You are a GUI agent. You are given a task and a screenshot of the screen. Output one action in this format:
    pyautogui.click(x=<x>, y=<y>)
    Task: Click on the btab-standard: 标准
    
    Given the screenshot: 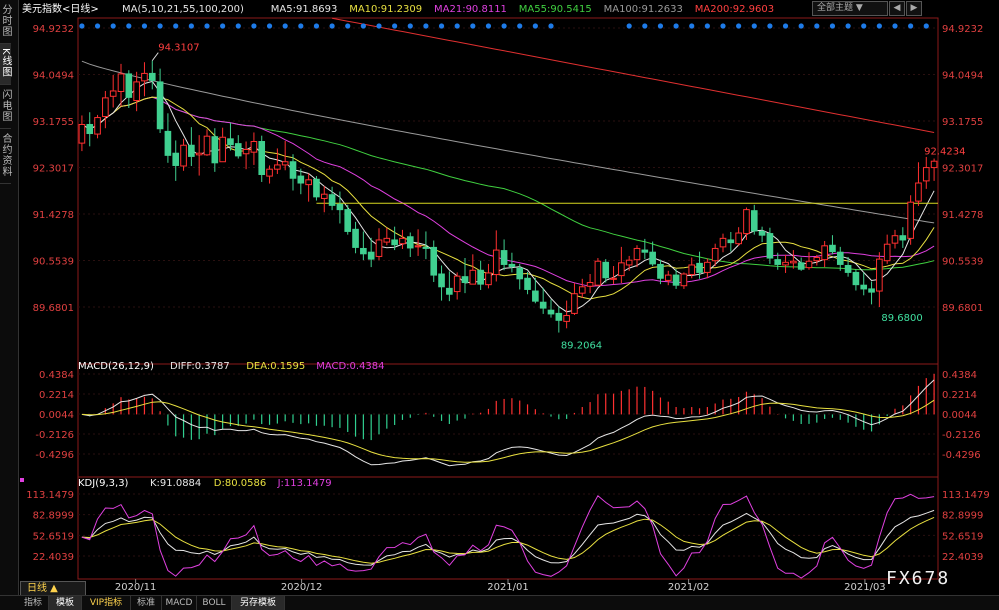 What is the action you would take?
    pyautogui.click(x=146, y=603)
    